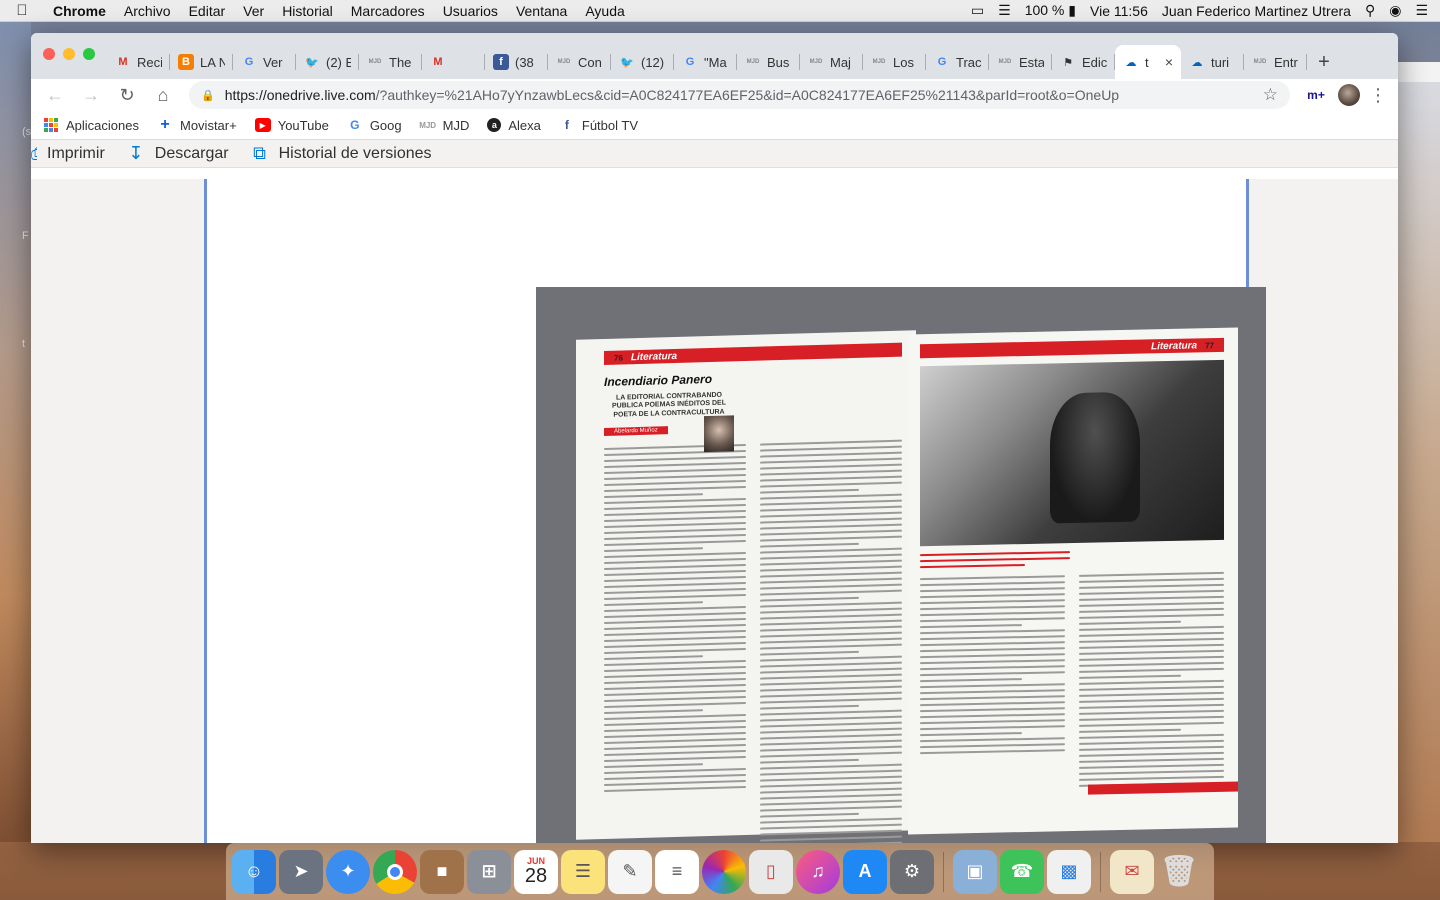 The width and height of the screenshot is (1440, 900). What do you see at coordinates (724, 871) in the screenshot?
I see `photos-icon` at bounding box center [724, 871].